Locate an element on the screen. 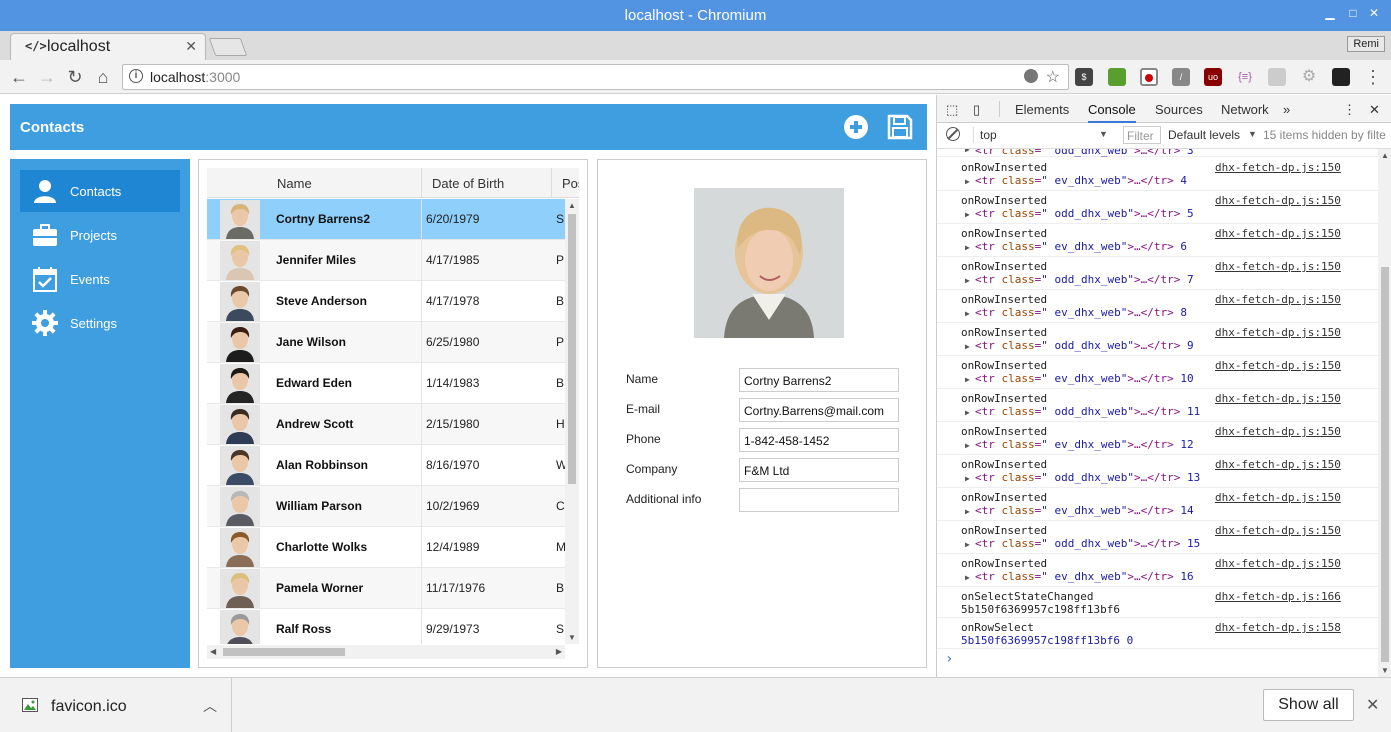  console-entry: ▶ <tr class=" odd_dhx_web">…</tr> 3 is located at coordinates (1157, 153).